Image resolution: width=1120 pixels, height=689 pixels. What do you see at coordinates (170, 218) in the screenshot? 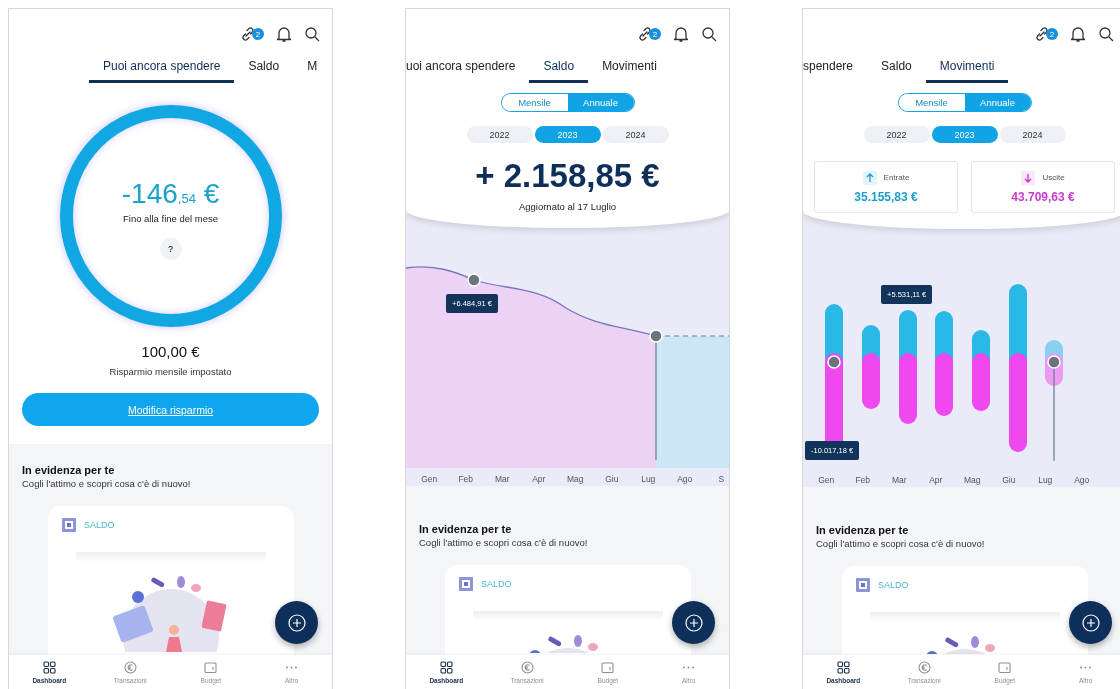
I see `remaining-caption: Fino alla fine del mese` at bounding box center [170, 218].